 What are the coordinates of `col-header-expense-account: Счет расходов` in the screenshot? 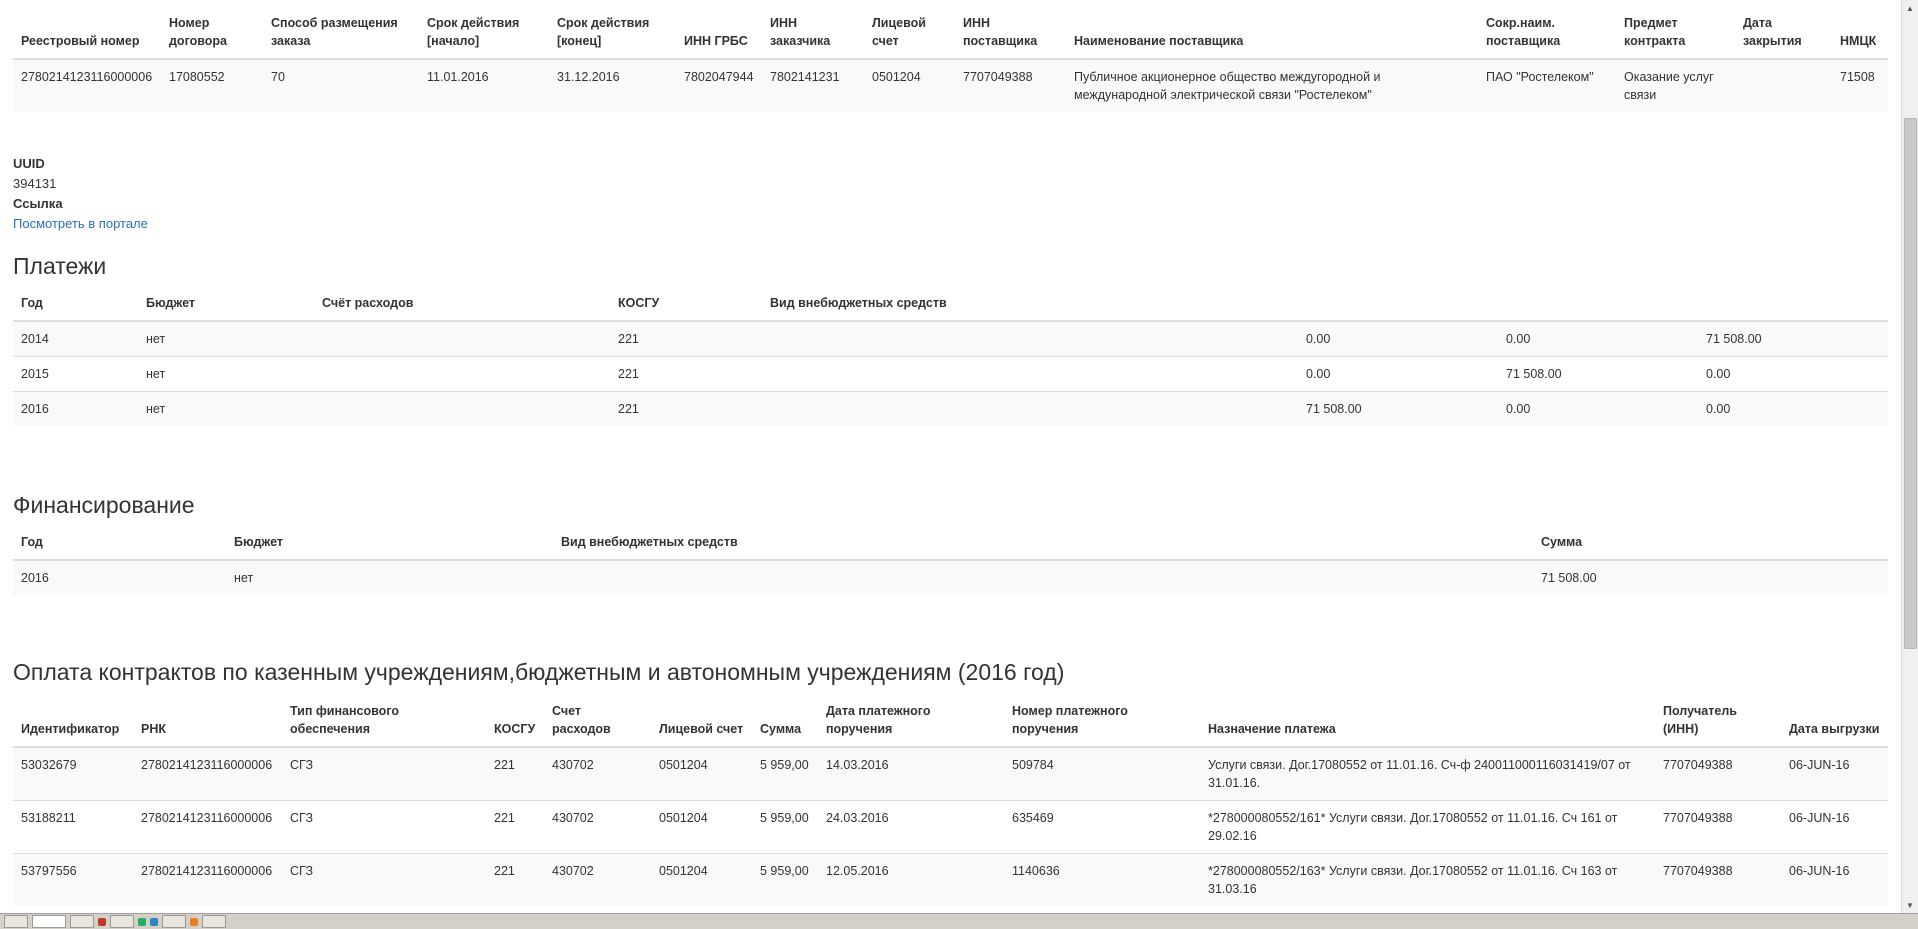 It's located at (597, 723).